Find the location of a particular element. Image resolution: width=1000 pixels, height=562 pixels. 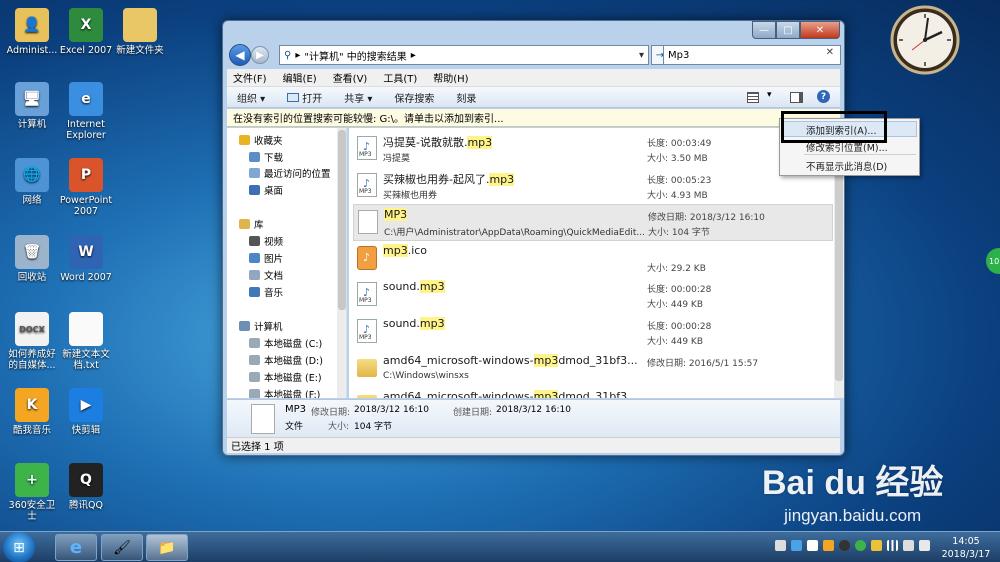

menu-item: 编辑(E) is located at coordinates (300, 77).